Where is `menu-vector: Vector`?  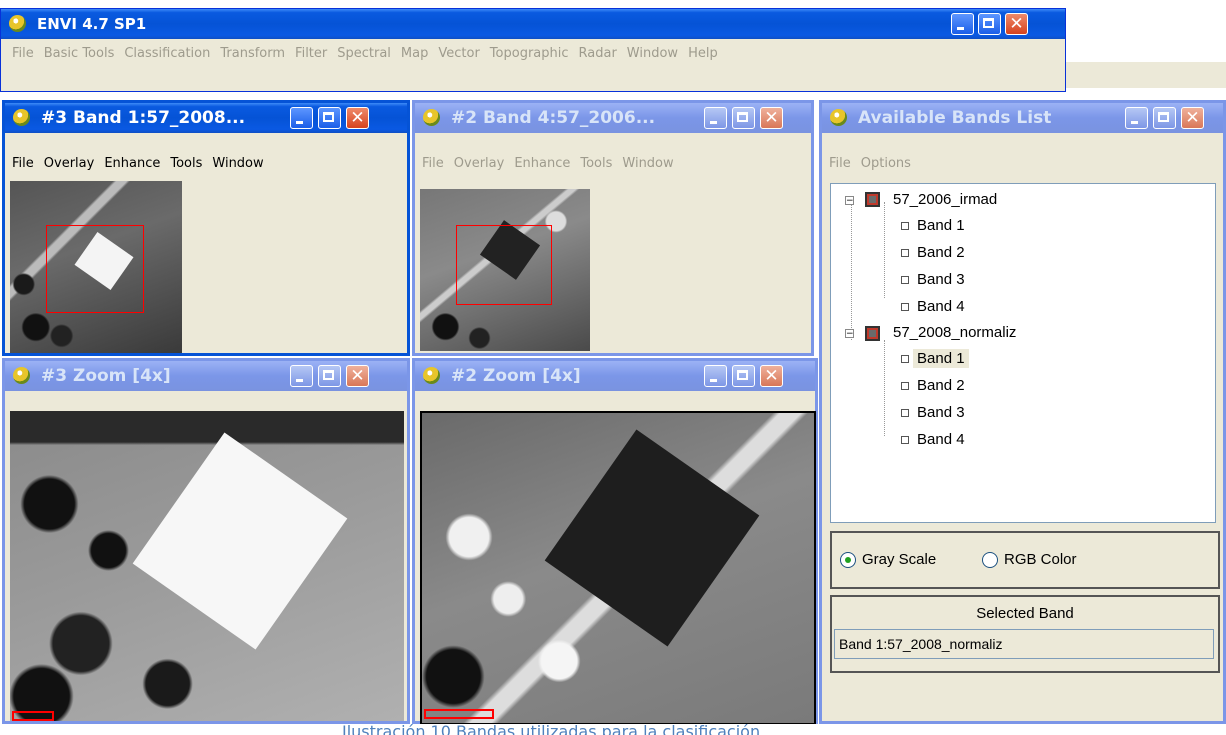
menu-vector: Vector is located at coordinates (458, 54).